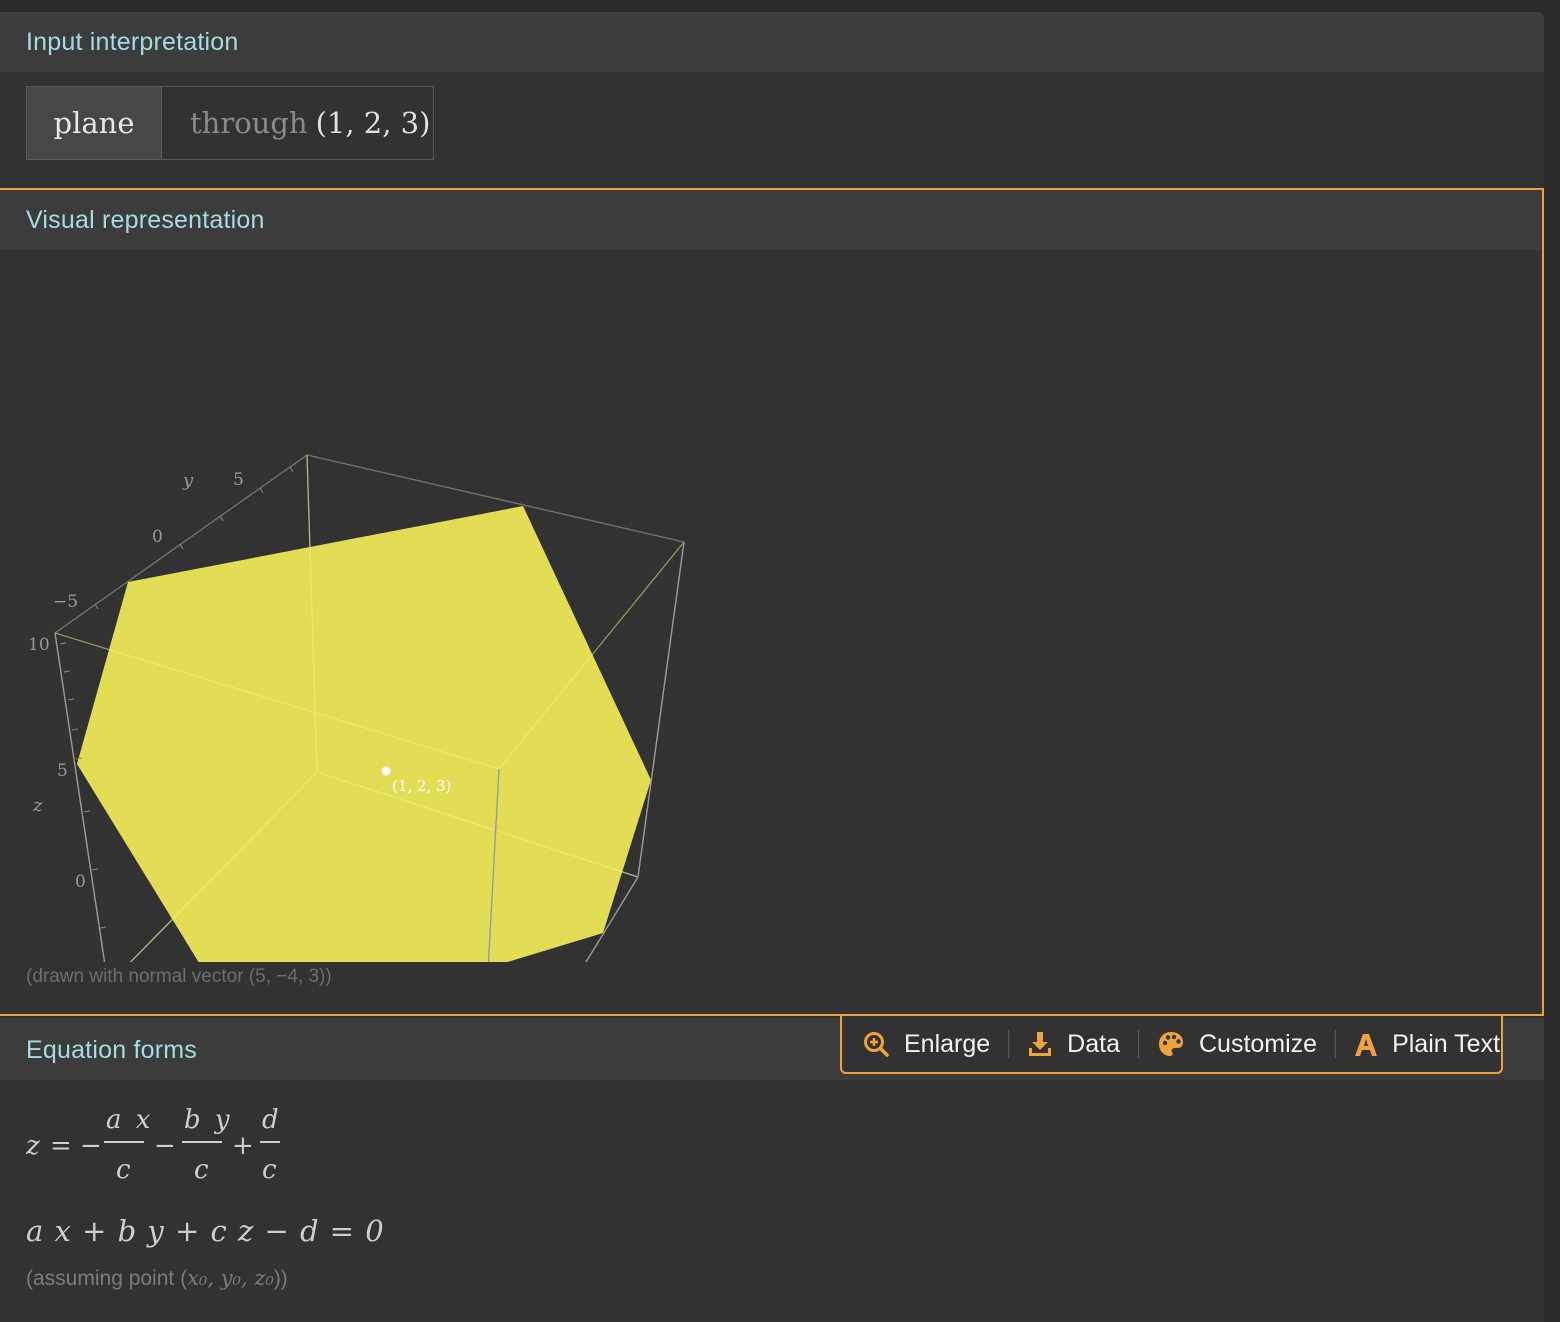 The image size is (1560, 1322). Describe the element at coordinates (1093, 1043) in the screenshot. I see `data-label: Data` at that location.